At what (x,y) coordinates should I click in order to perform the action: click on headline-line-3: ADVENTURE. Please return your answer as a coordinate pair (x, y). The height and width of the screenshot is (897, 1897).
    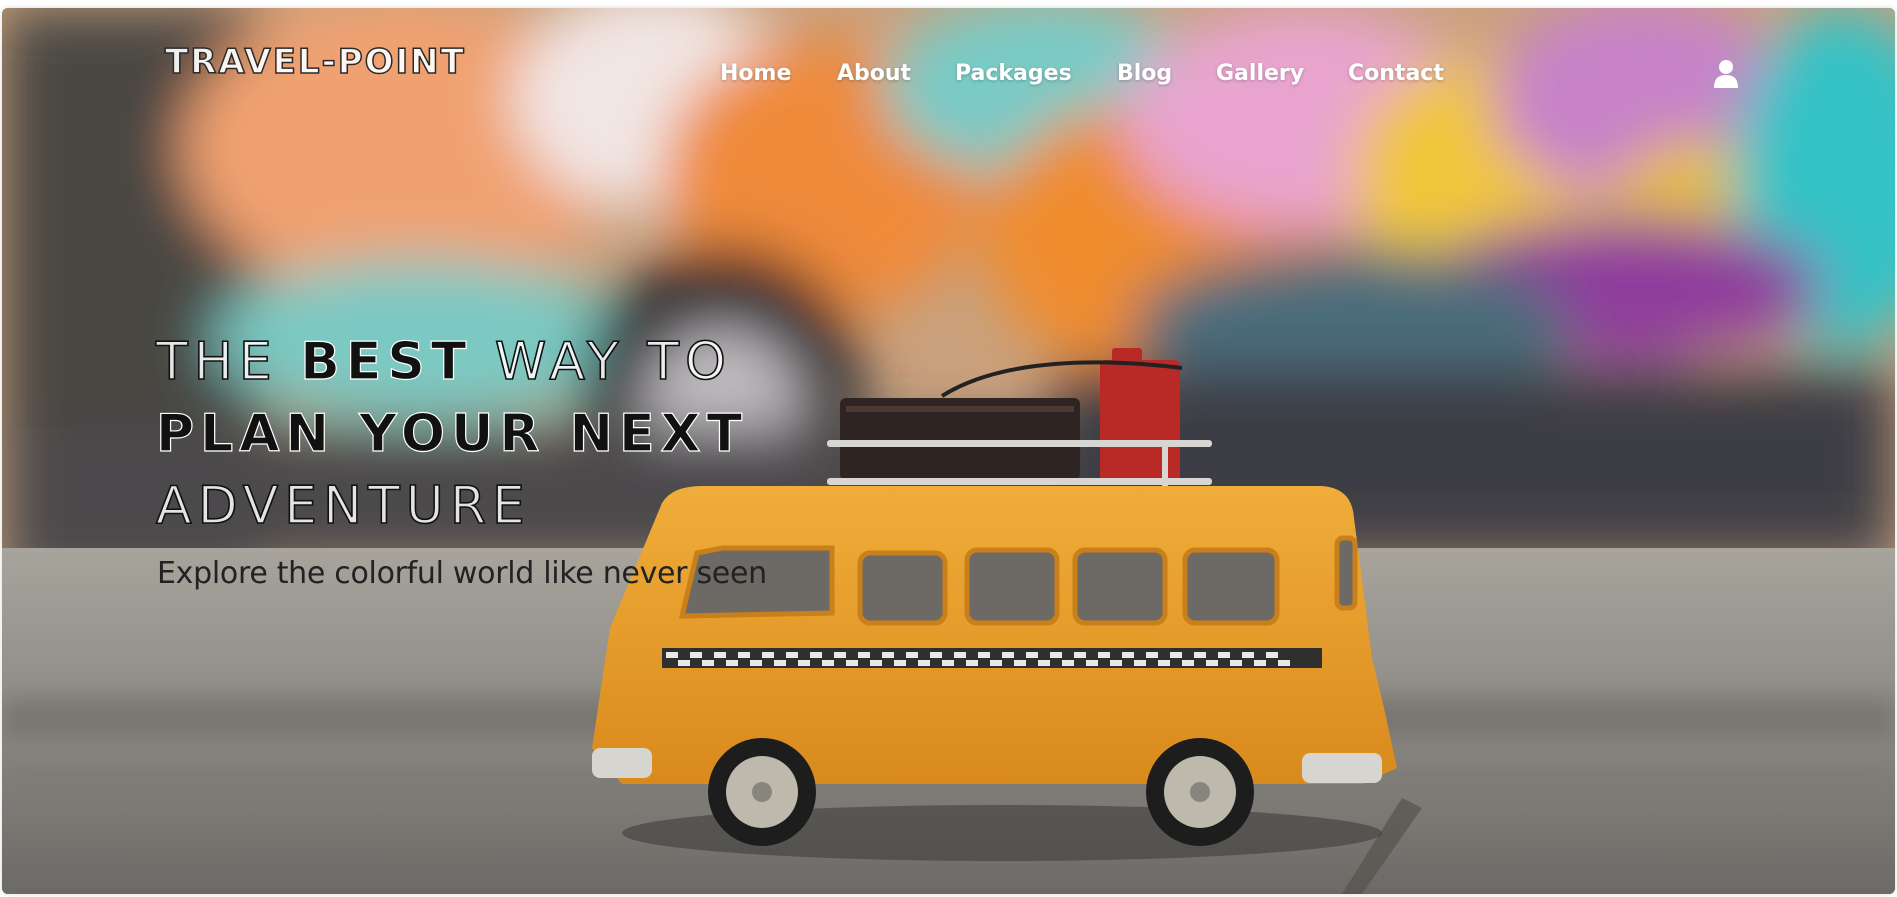
    Looking at the image, I should click on (465, 506).